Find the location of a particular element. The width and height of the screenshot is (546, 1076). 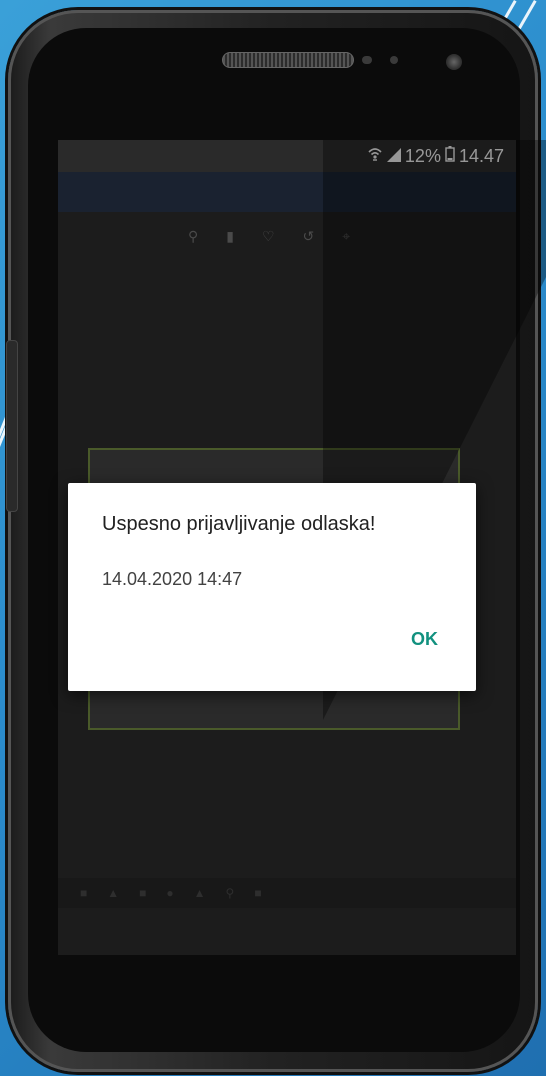

bottom-tool-icon: ⚲ is located at coordinates (230, 893).